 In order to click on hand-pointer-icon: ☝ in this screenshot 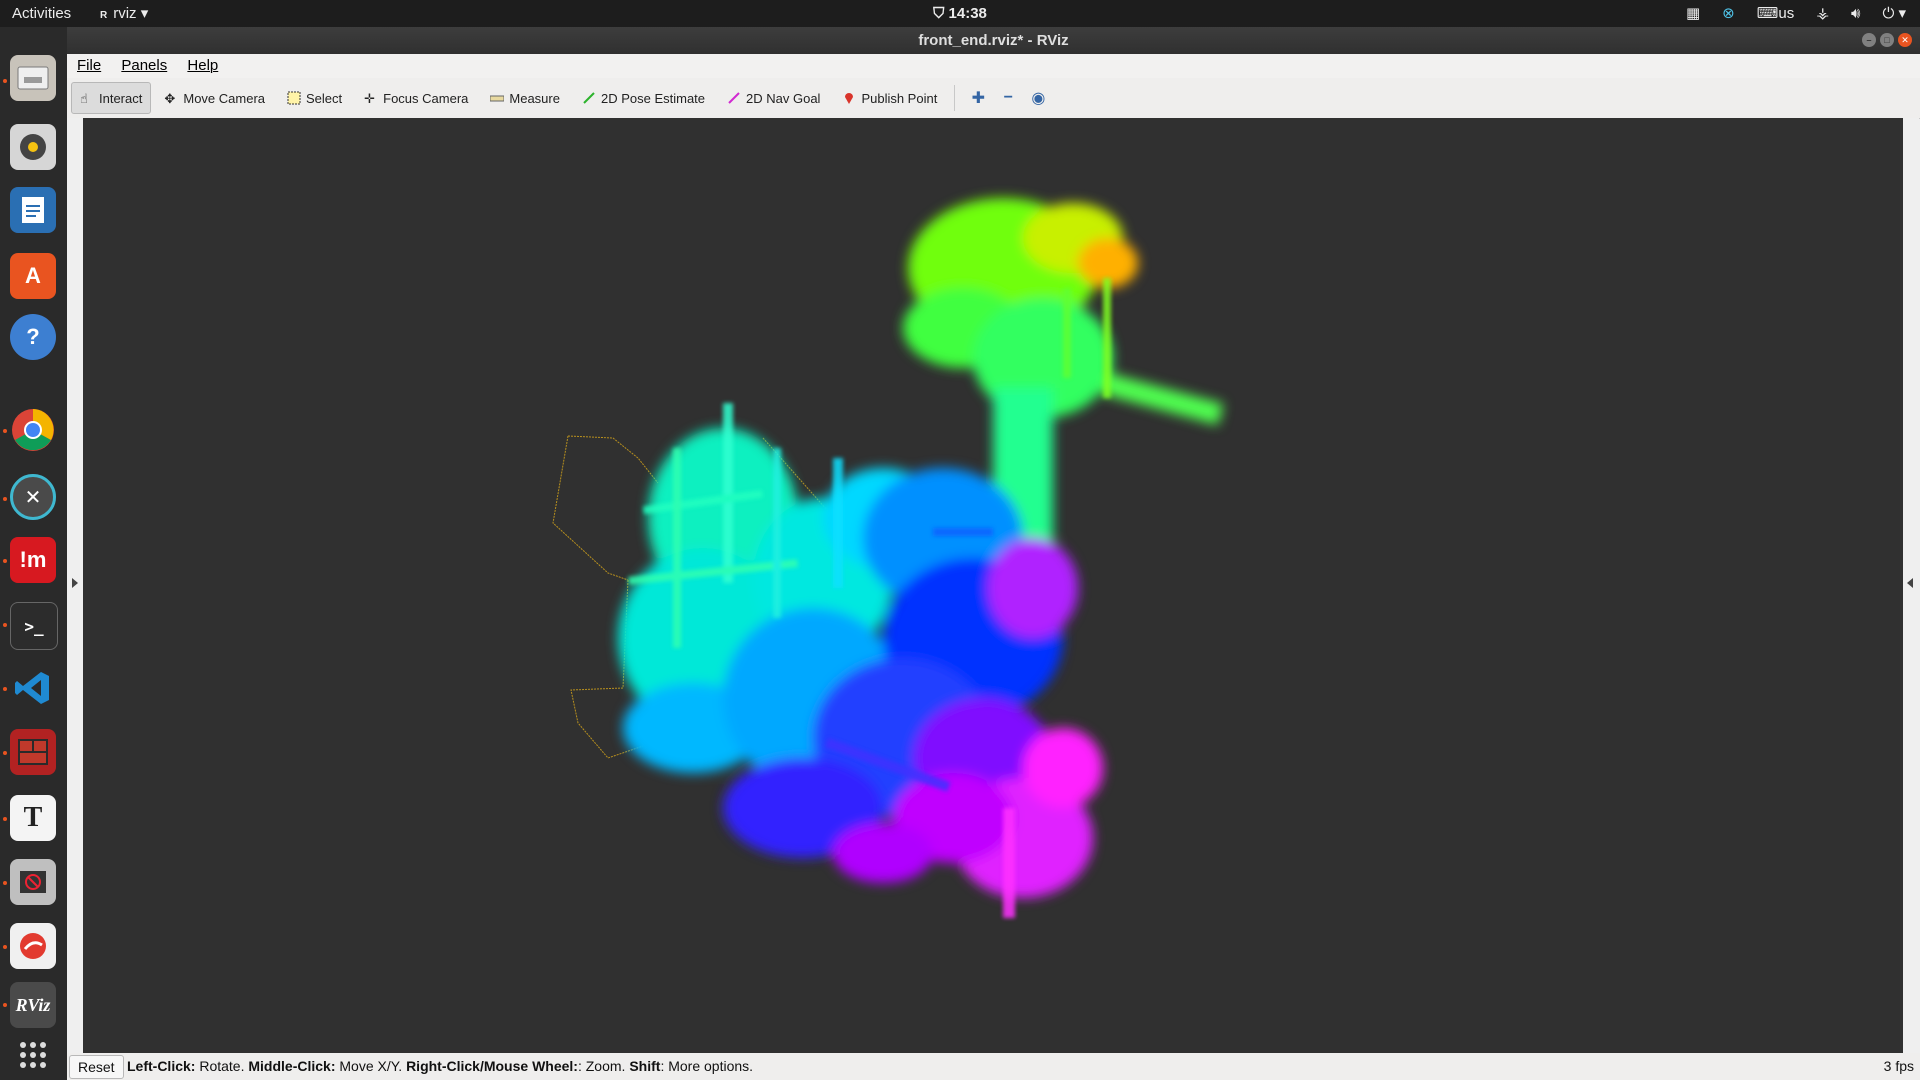, I will do `click(84, 98)`.